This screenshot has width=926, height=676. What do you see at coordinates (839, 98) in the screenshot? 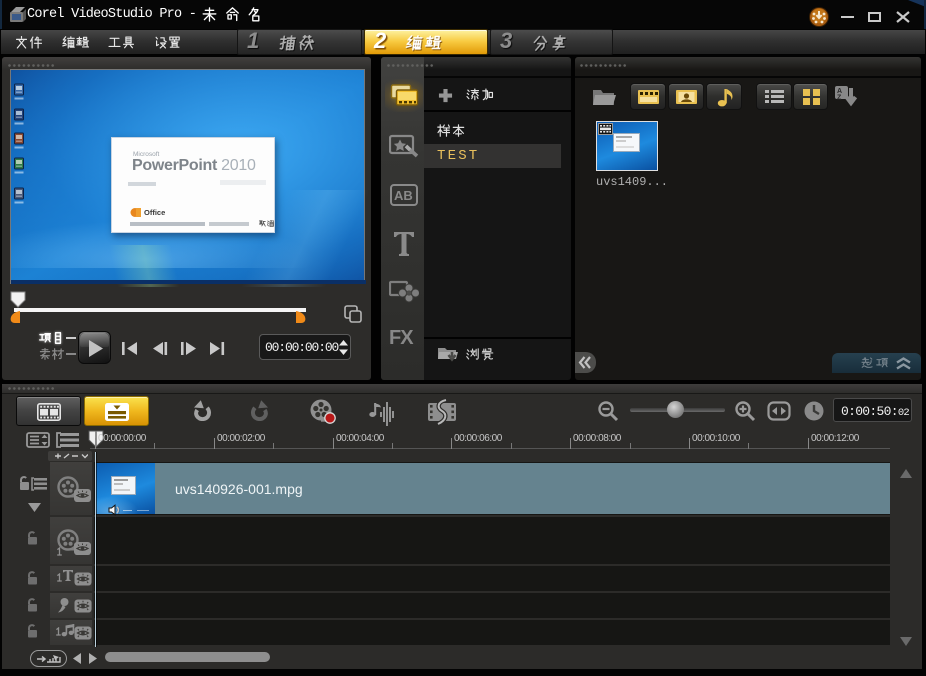
I see `svg-text: Z` at bounding box center [839, 98].